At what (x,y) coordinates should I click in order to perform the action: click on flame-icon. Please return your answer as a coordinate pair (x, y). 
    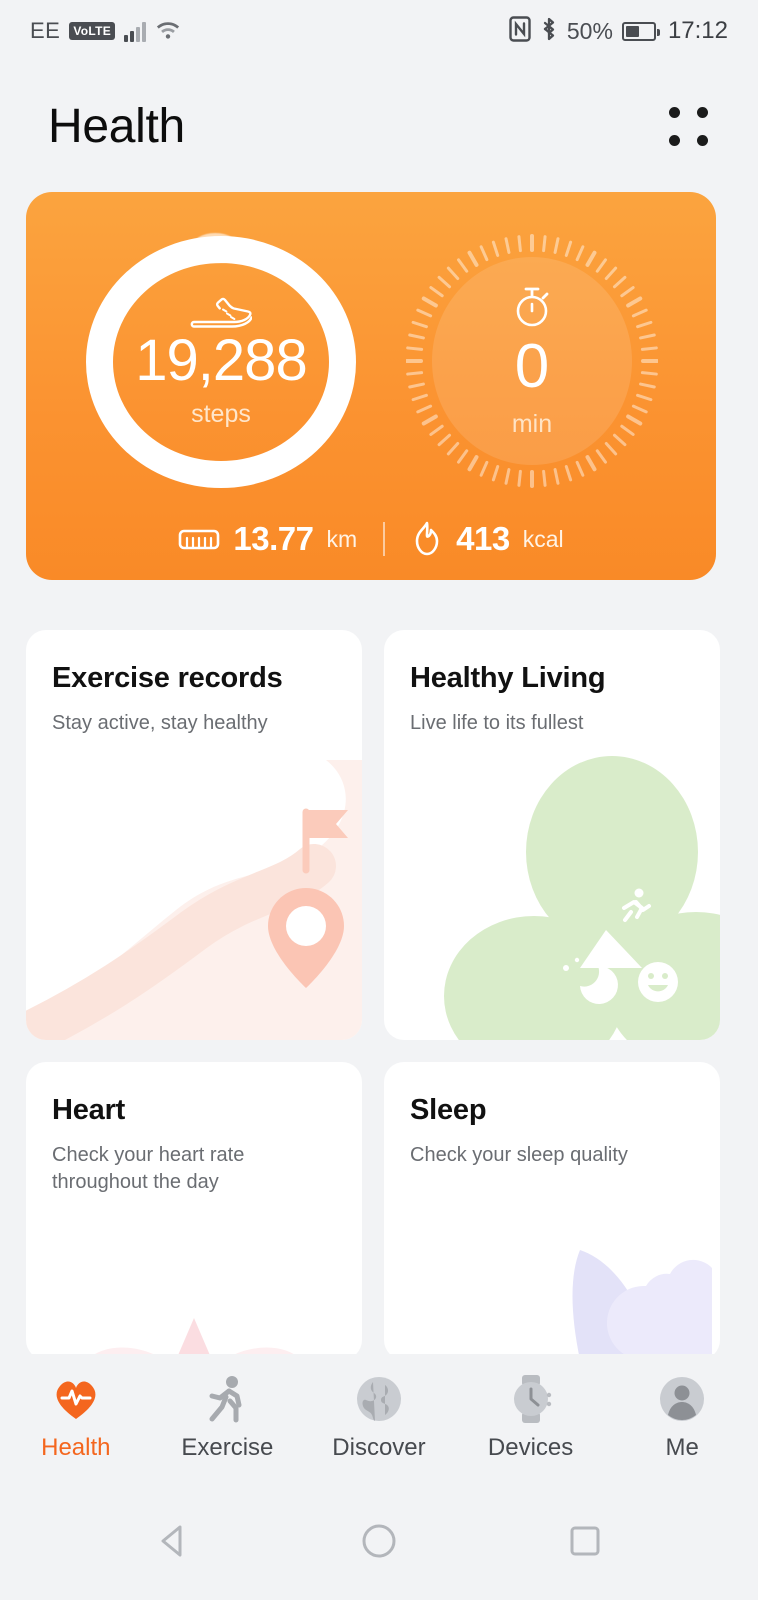
    Looking at the image, I should click on (427, 538).